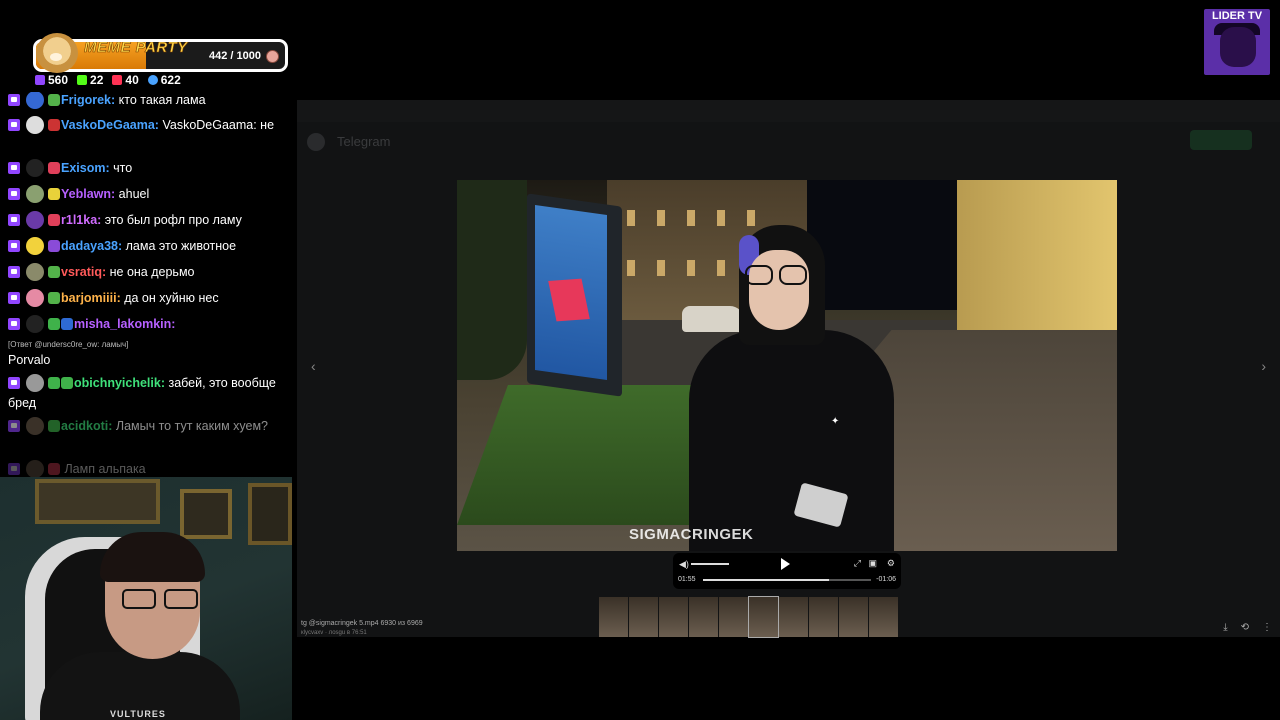 The height and width of the screenshot is (720, 1280). What do you see at coordinates (136, 47) in the screenshot?
I see `meme-party-title: MEME PARTY` at bounding box center [136, 47].